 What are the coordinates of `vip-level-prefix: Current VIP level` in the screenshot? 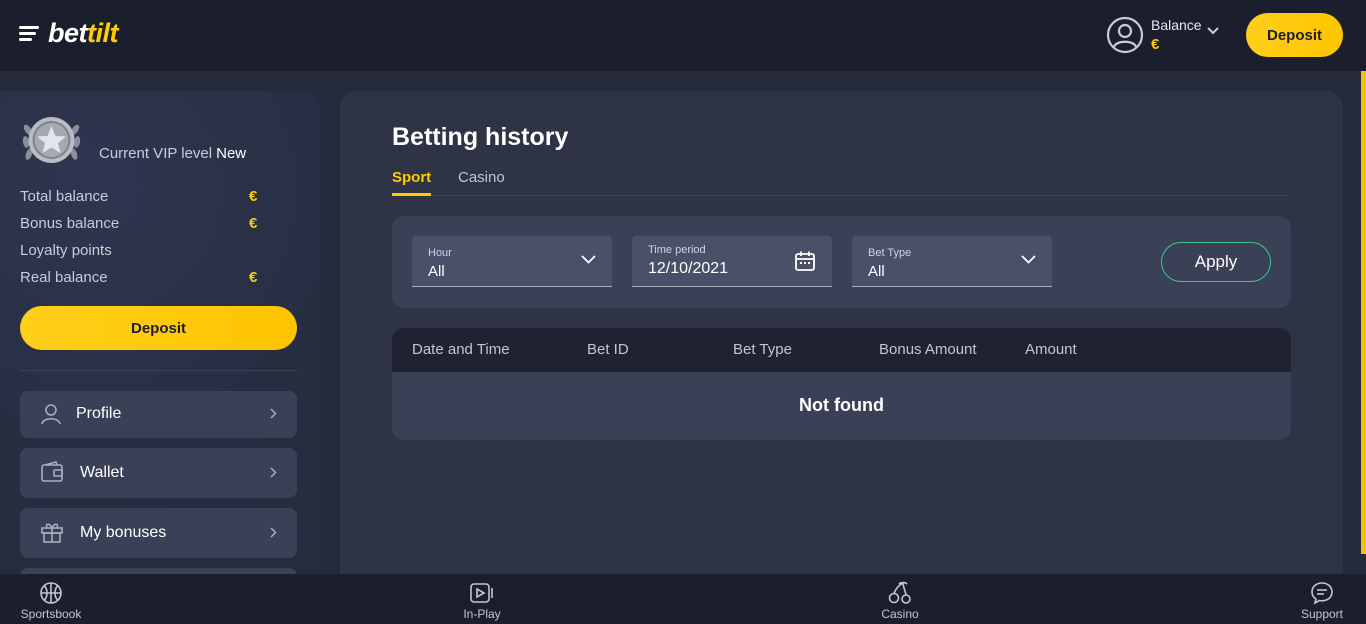 It's located at (156, 153).